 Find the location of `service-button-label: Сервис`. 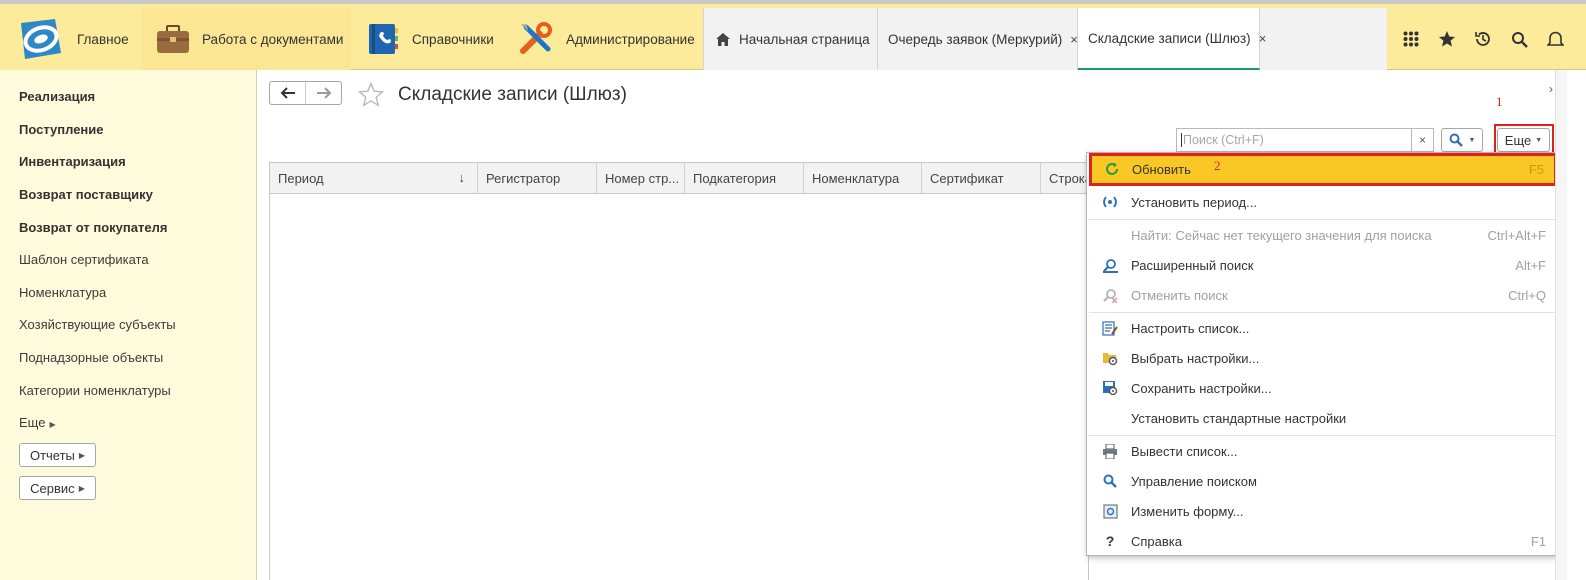

service-button-label: Сервис is located at coordinates (52, 488).